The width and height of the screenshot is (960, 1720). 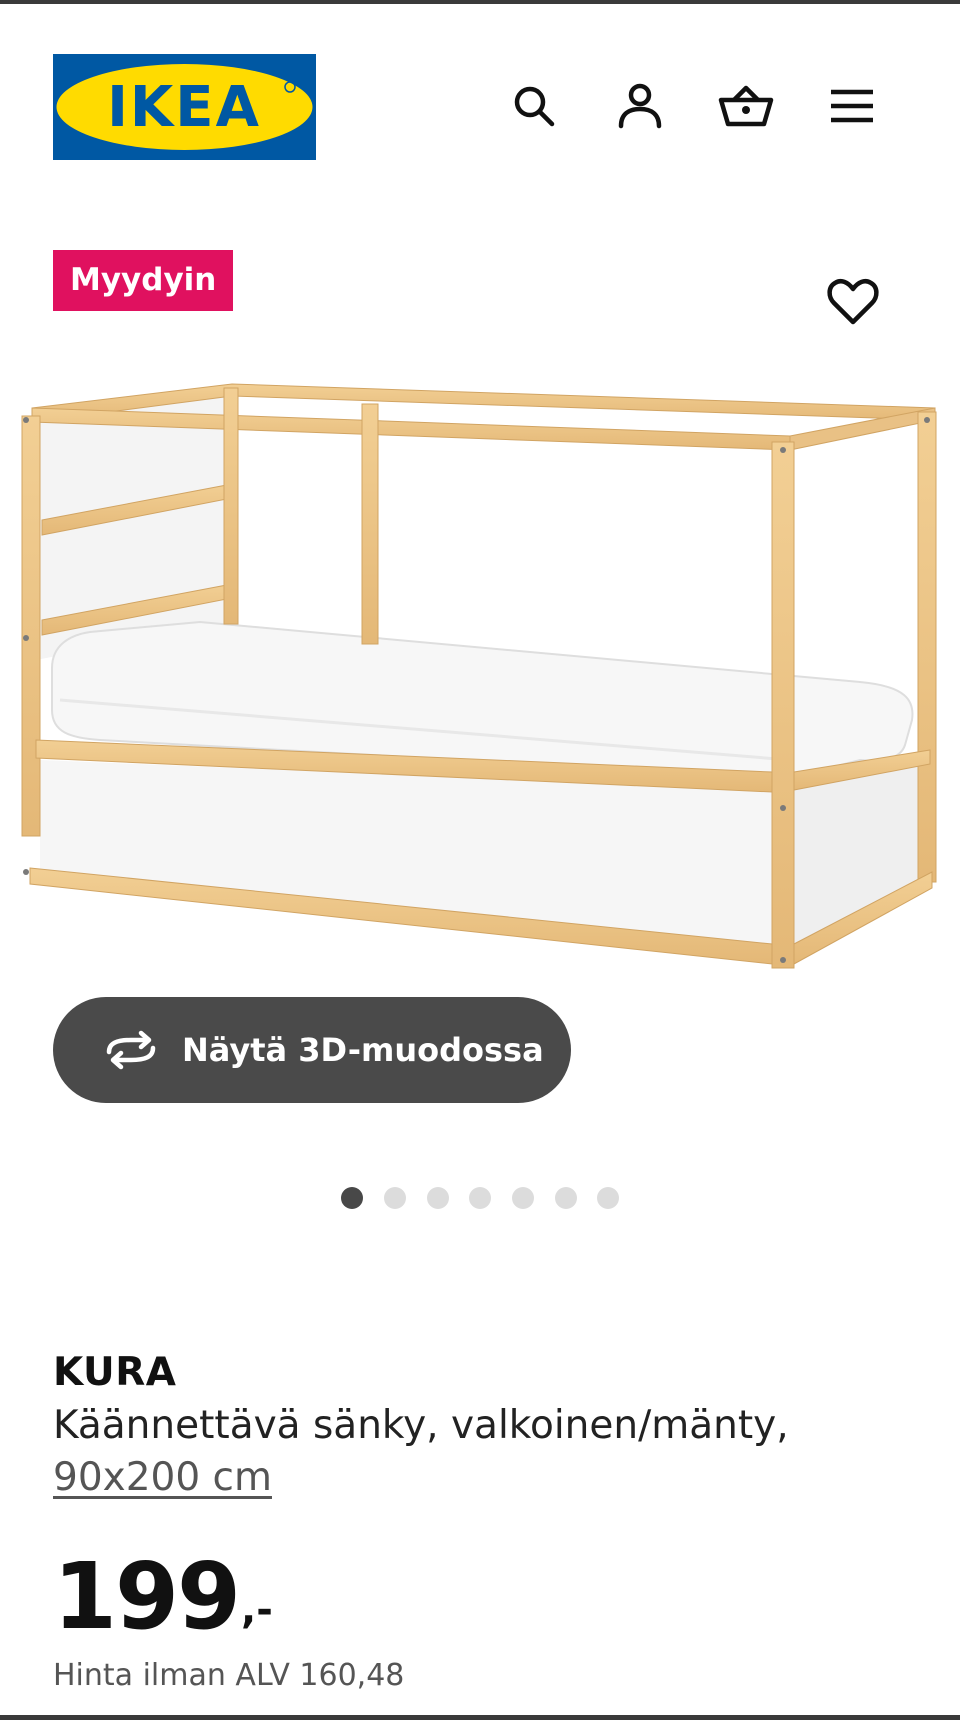 I want to click on carousel-indicator, so click(x=480, y=1198).